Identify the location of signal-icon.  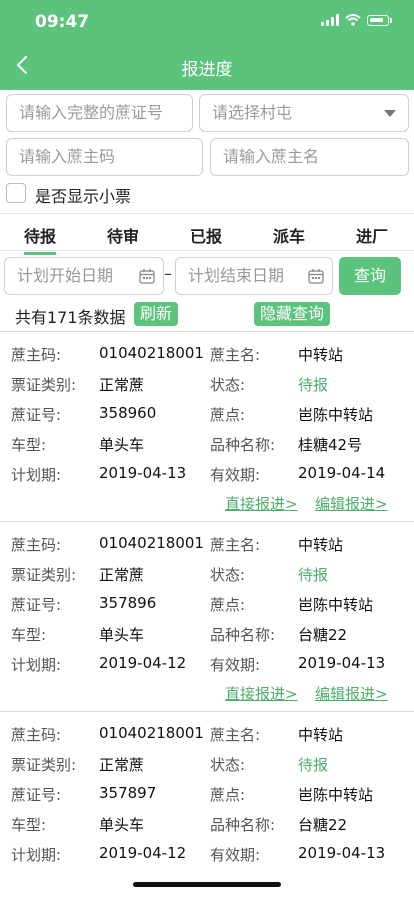
(330, 20).